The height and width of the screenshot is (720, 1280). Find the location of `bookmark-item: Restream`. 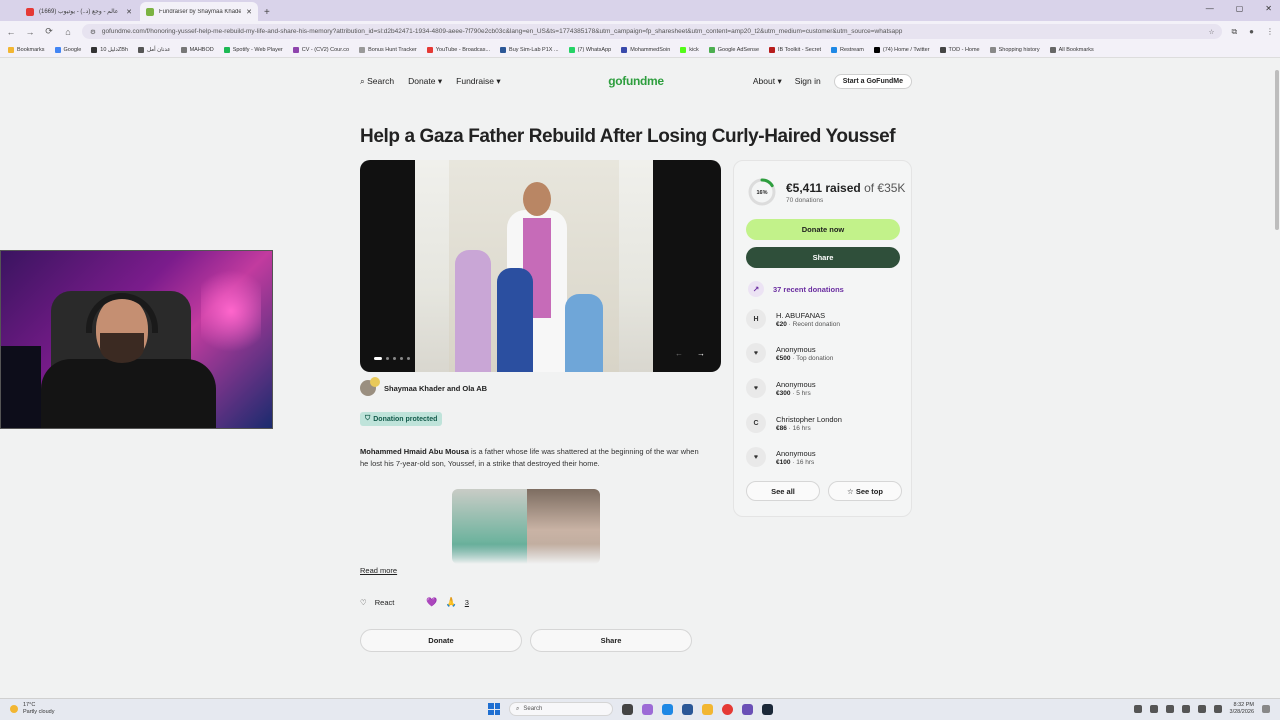

bookmark-item: Restream is located at coordinates (847, 49).